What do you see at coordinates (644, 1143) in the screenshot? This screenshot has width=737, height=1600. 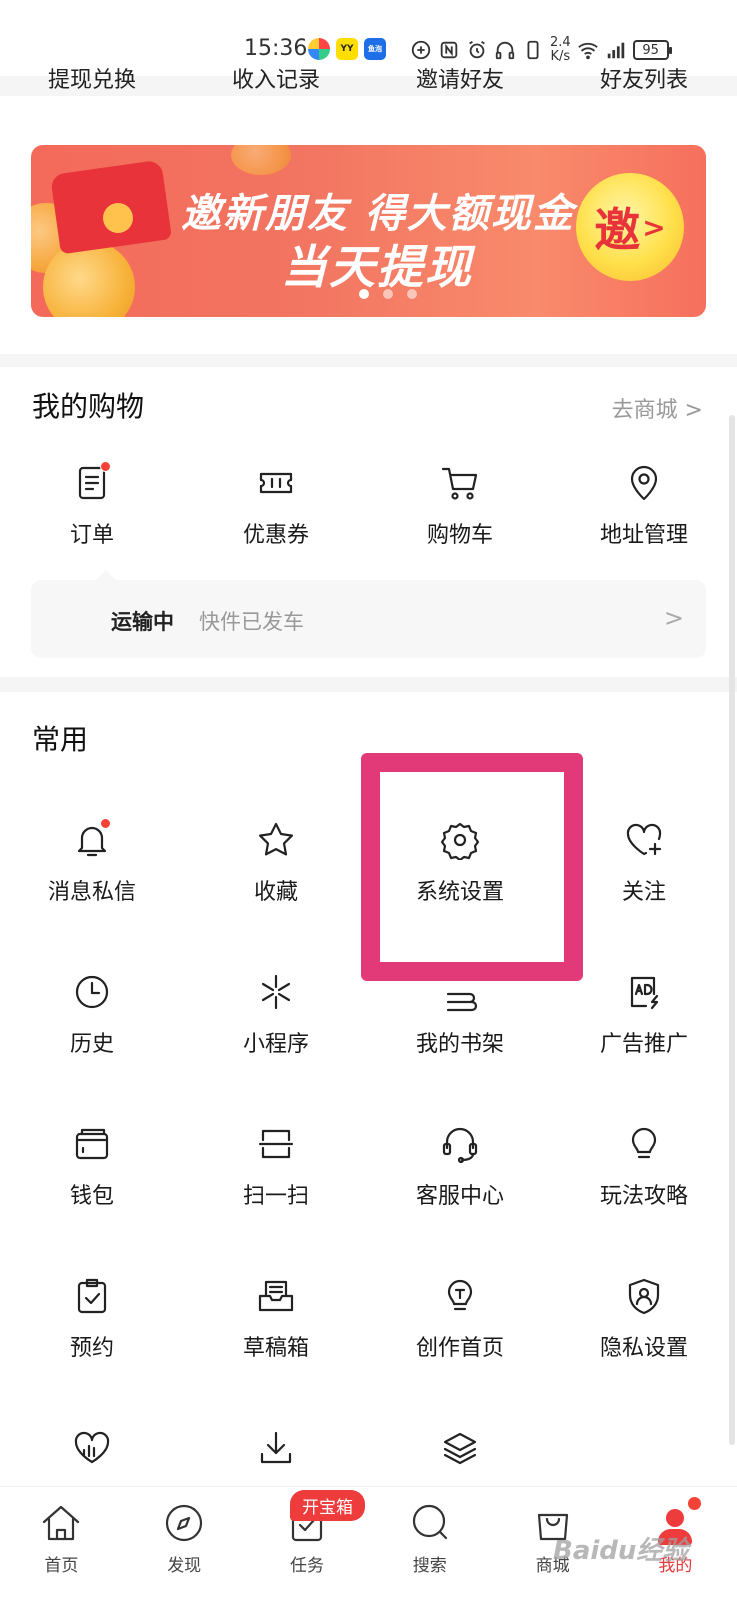 I see `bulb-icon` at bounding box center [644, 1143].